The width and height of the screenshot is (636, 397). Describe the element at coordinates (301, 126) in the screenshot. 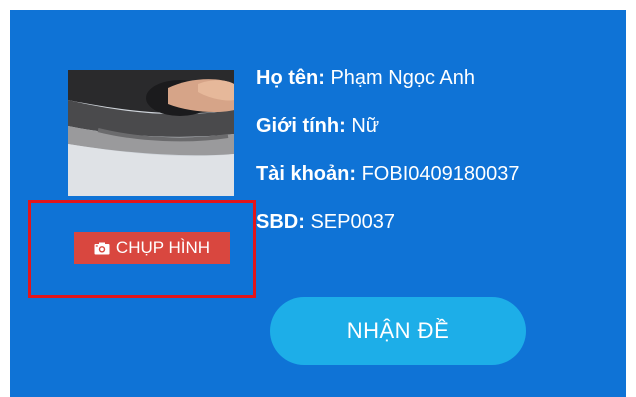

I see `gender-label: Giới tính:` at that location.